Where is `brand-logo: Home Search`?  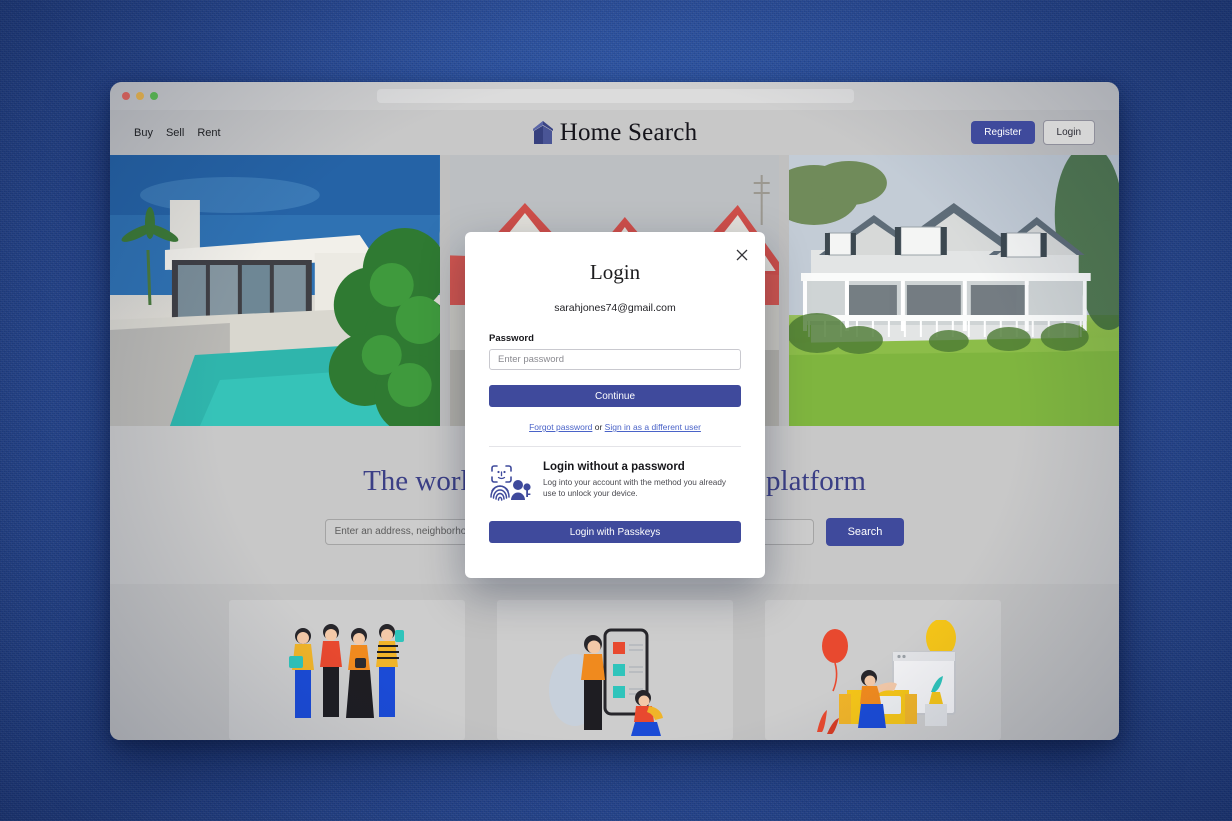
brand-logo: Home Search is located at coordinates (614, 132).